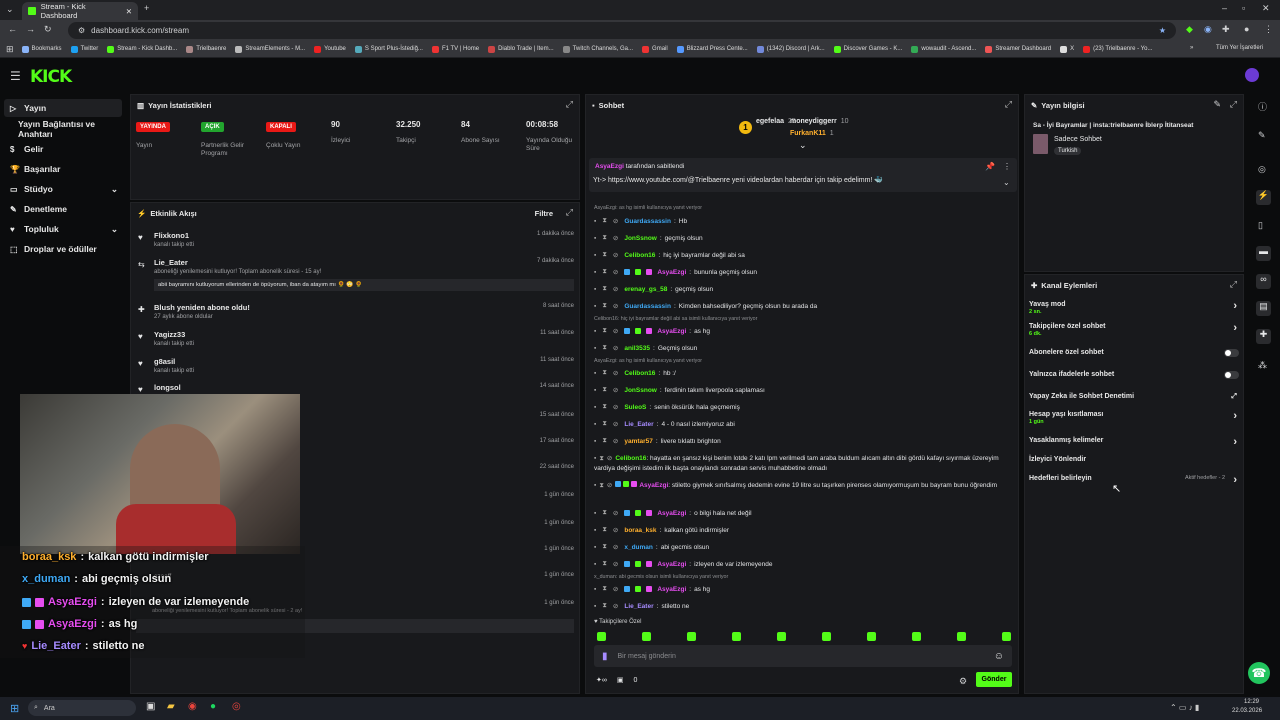 The width and height of the screenshot is (1280, 720). What do you see at coordinates (1243, 8) in the screenshot?
I see `maximize-icon: ▫` at bounding box center [1243, 8].